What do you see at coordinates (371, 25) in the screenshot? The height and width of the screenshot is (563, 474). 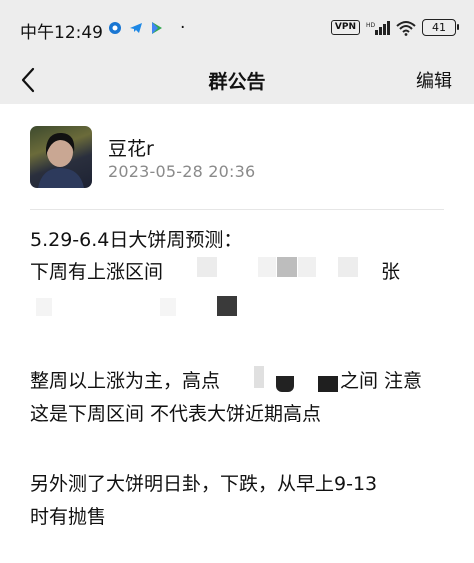 I see `svg-text: HD` at bounding box center [371, 25].